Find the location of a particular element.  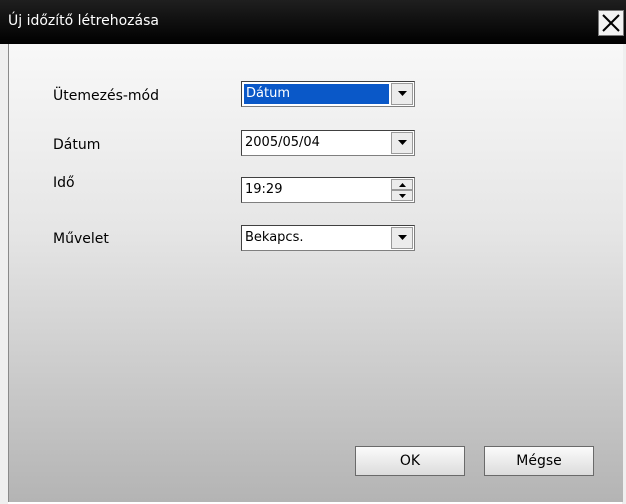

operation-select: Bekapcs. is located at coordinates (328, 238).